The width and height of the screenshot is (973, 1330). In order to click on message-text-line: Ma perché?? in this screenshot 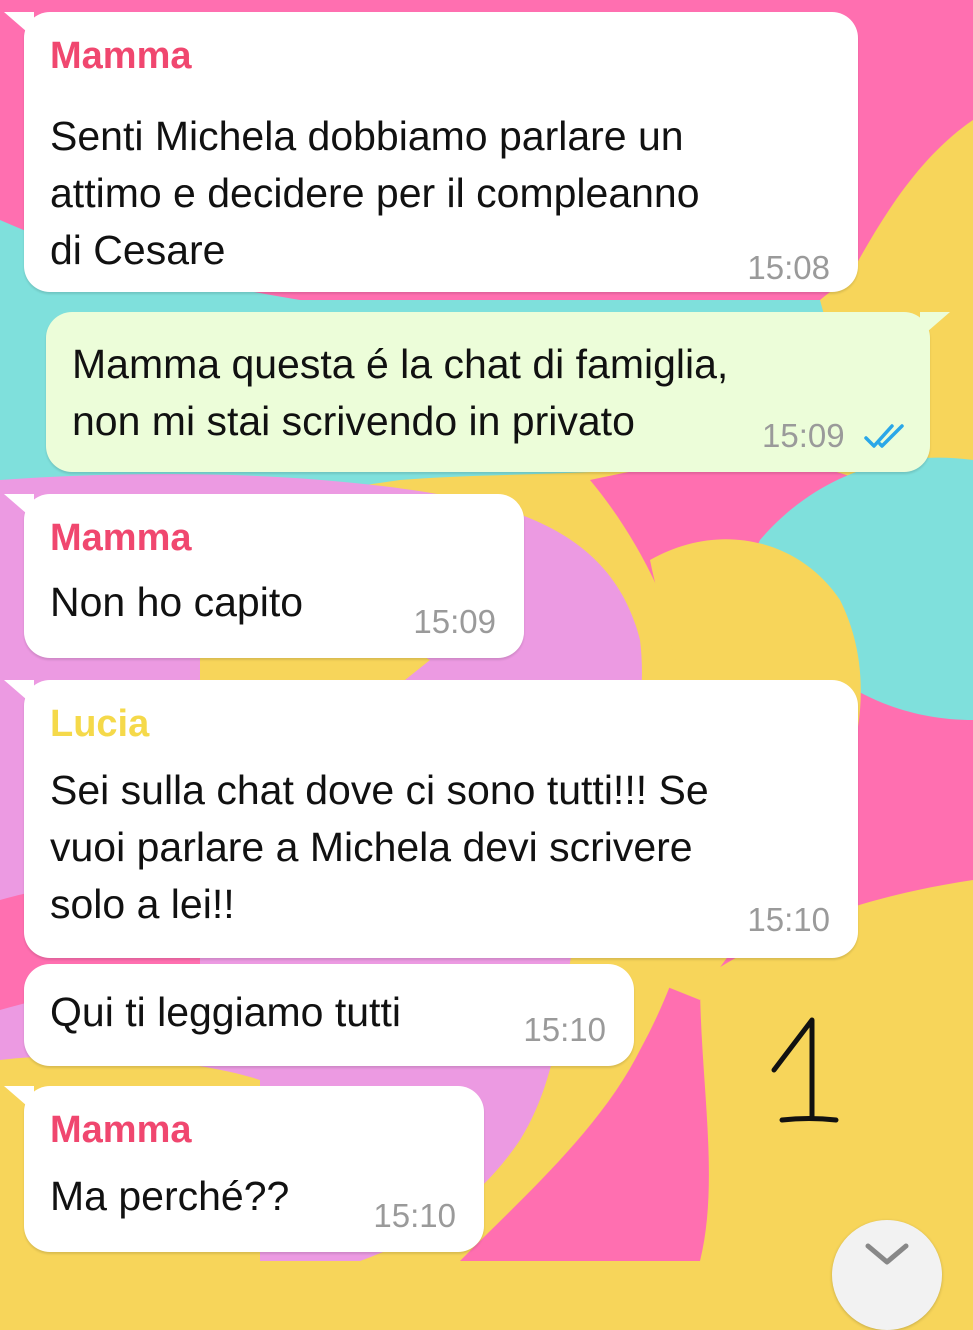, I will do `click(170, 1196)`.